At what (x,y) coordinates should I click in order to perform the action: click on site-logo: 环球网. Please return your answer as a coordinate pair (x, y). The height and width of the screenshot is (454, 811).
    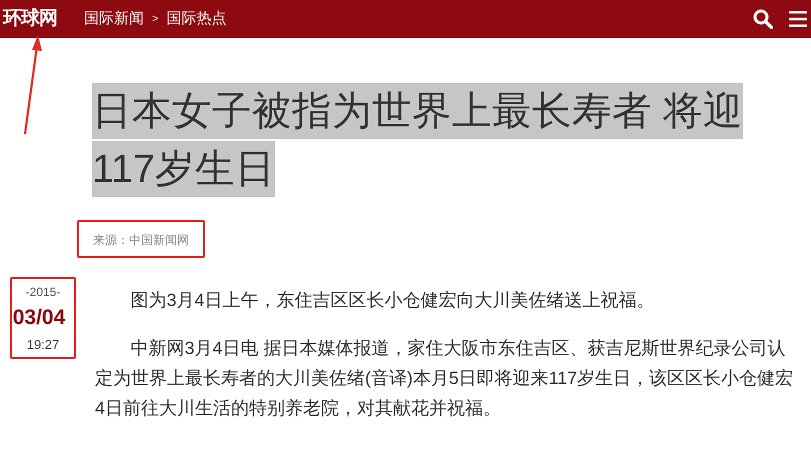
    Looking at the image, I should click on (30, 19).